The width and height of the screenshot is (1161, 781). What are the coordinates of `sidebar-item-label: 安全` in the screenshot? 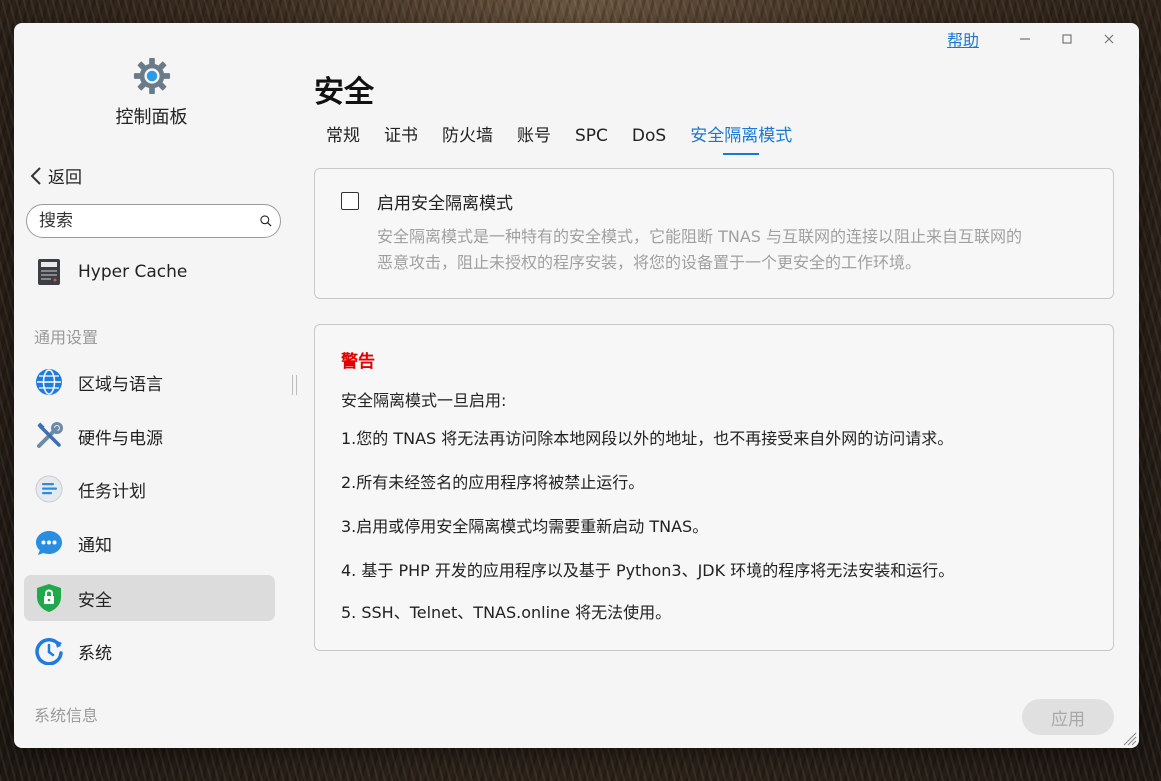 It's located at (95, 600).